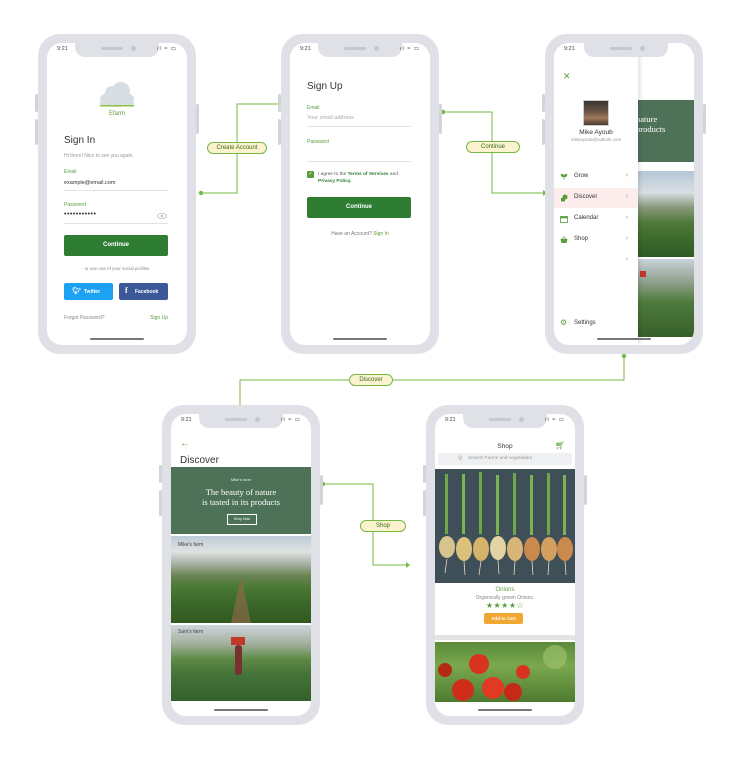 The height and width of the screenshot is (775, 743). Describe the element at coordinates (185, 443) in the screenshot. I see `back-arrow-icon: ←` at that location.